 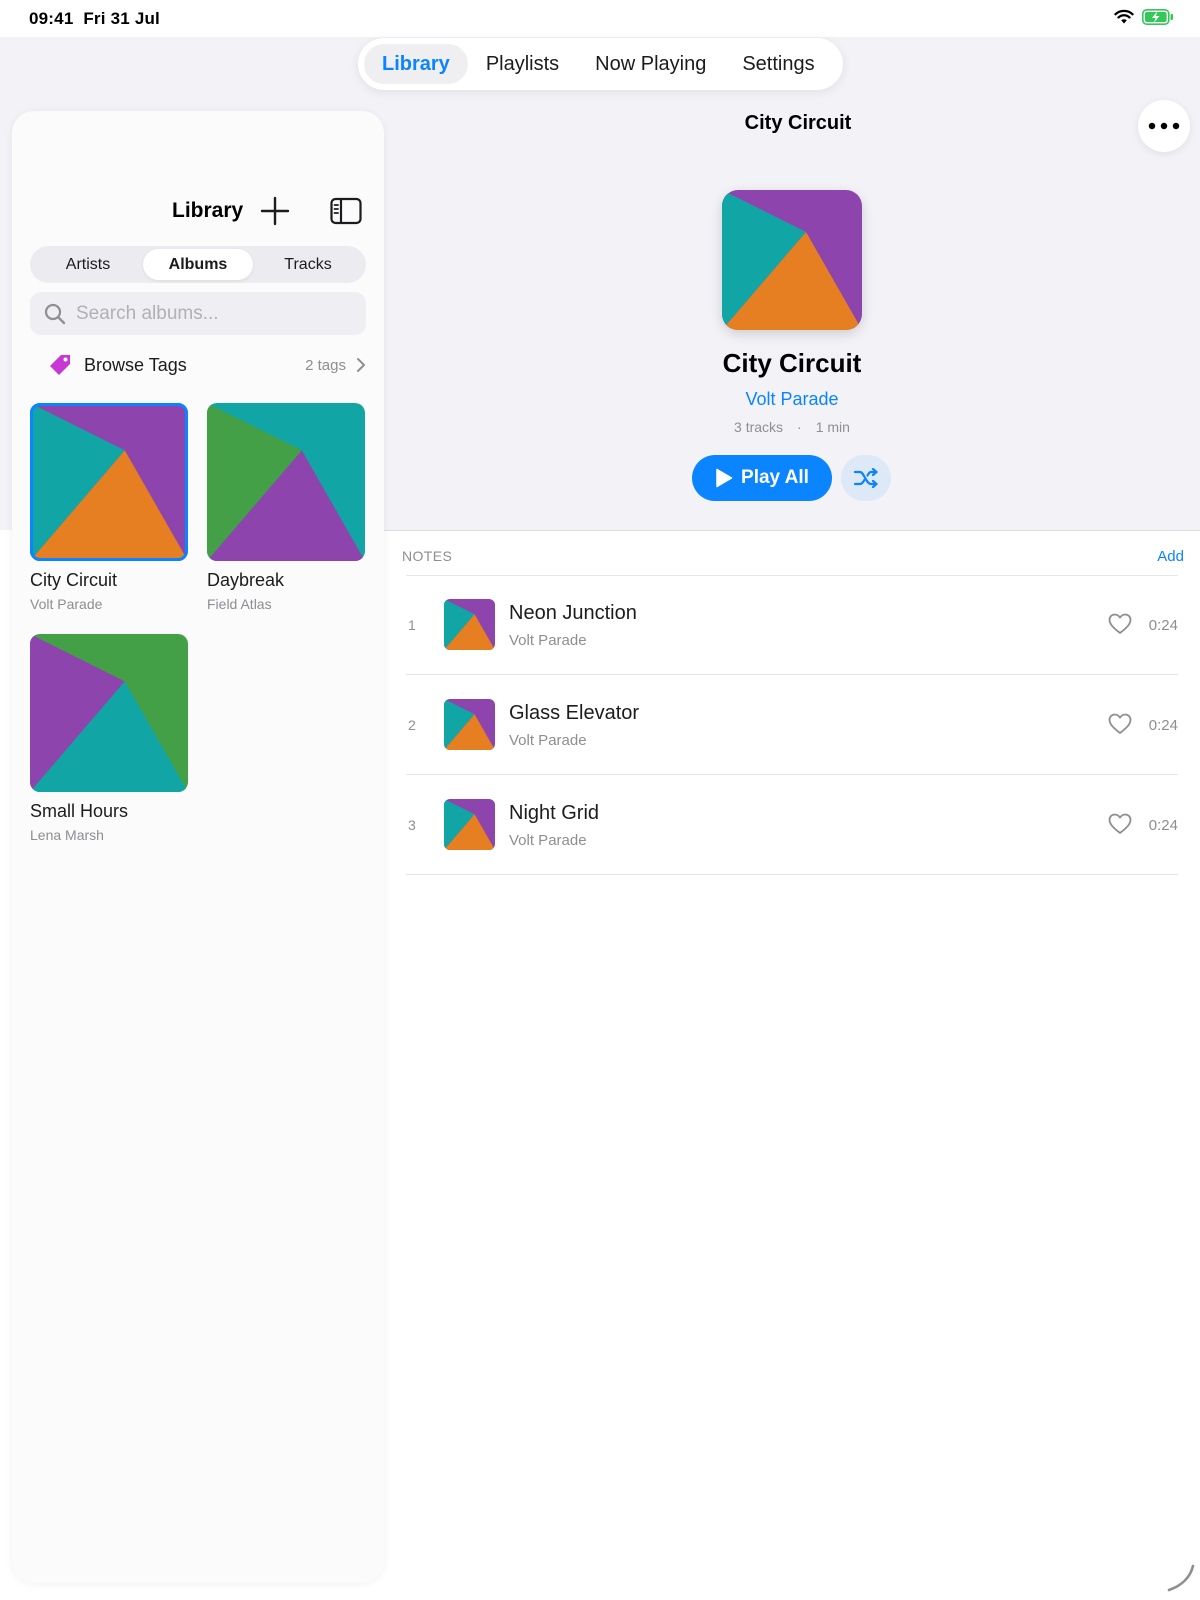 What do you see at coordinates (67, 835) in the screenshot?
I see `album-artist: Lena Marsh` at bounding box center [67, 835].